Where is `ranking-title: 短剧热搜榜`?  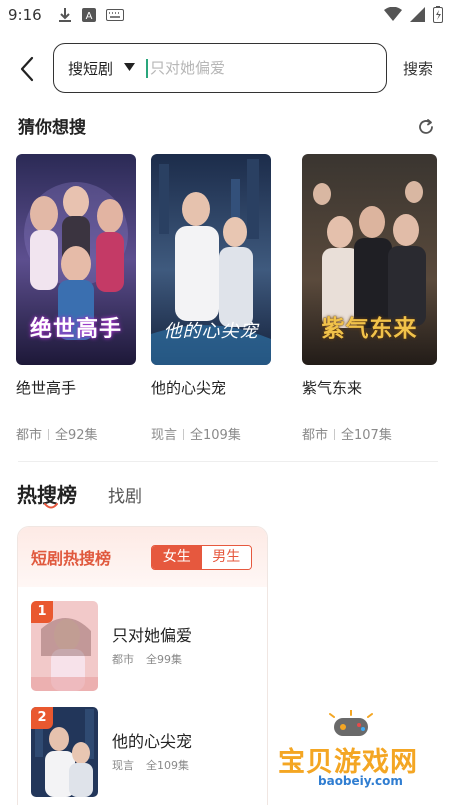
ranking-title: 短剧热搜榜 is located at coordinates (71, 558).